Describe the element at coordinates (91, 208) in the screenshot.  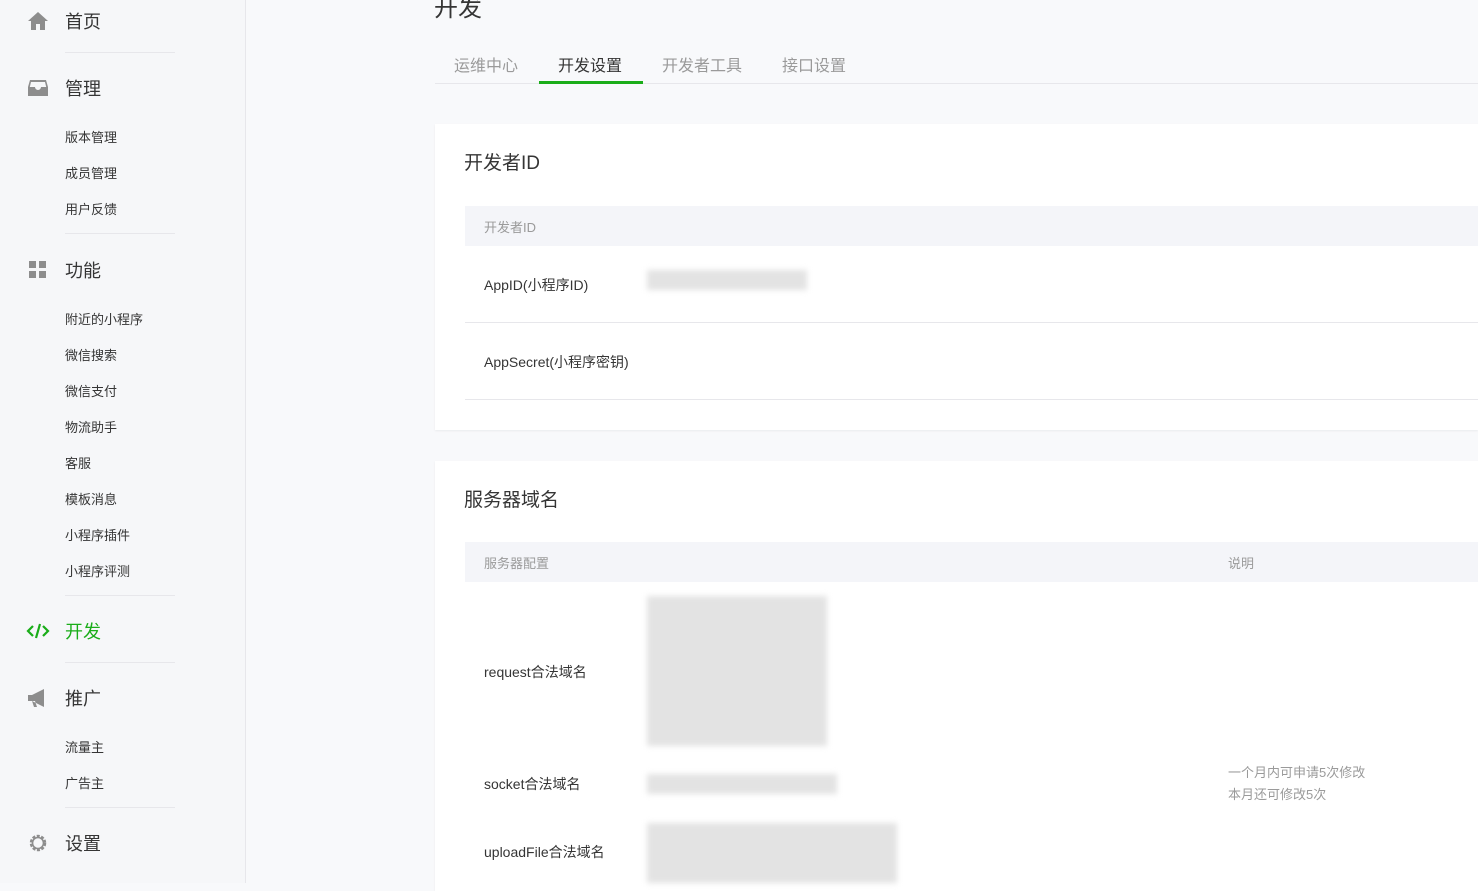
I see `nav-user-feedback: 用户反馈` at that location.